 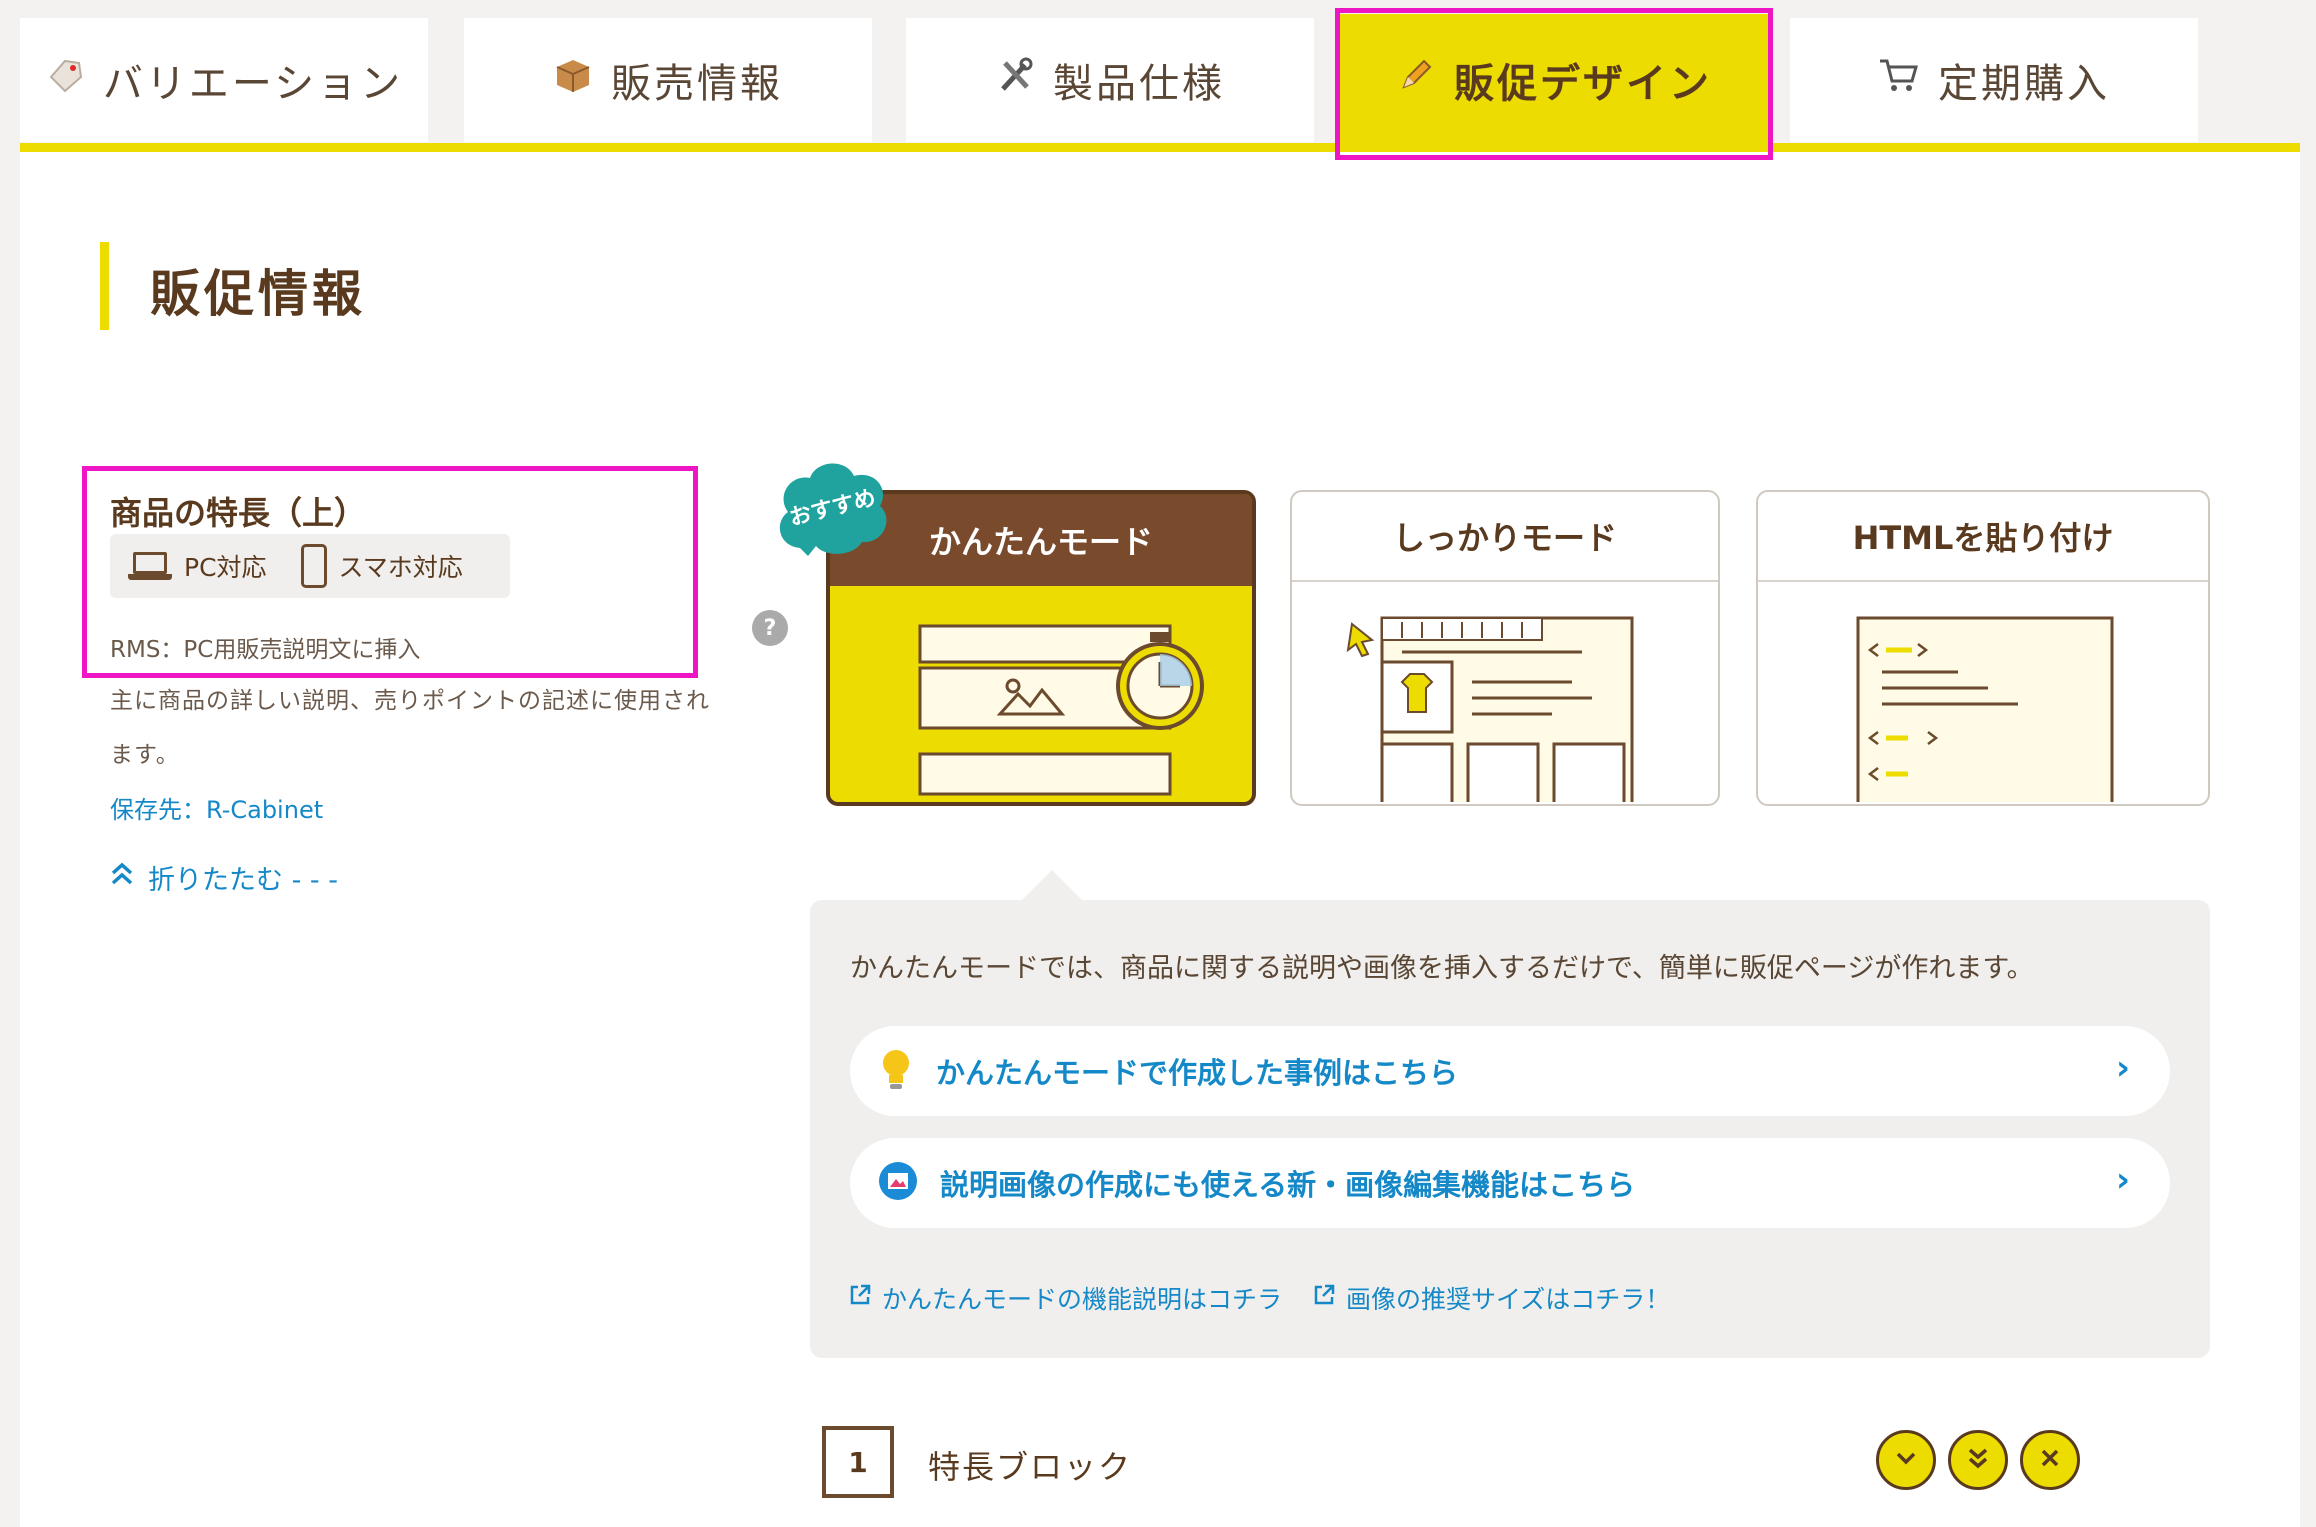 What do you see at coordinates (1983, 537) in the screenshot?
I see `html-mode-label: HTMLを貼り付け` at bounding box center [1983, 537].